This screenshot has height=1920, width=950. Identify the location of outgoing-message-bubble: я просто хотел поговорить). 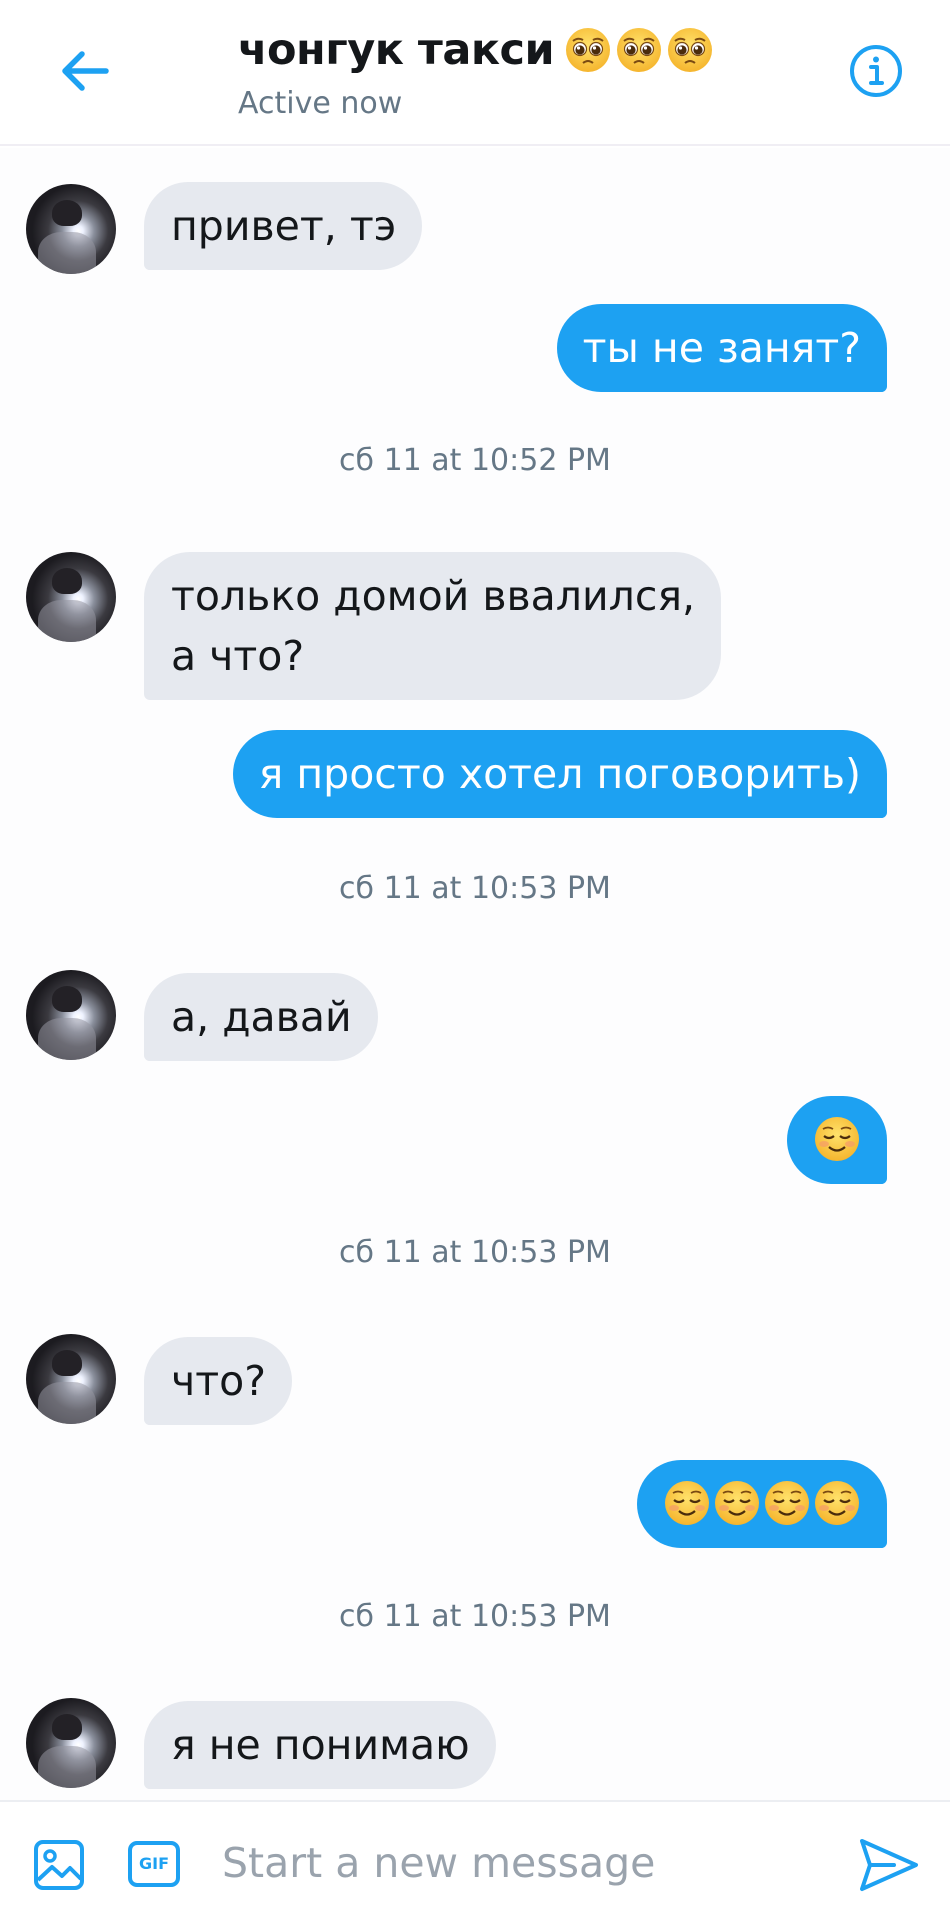
(559, 774).